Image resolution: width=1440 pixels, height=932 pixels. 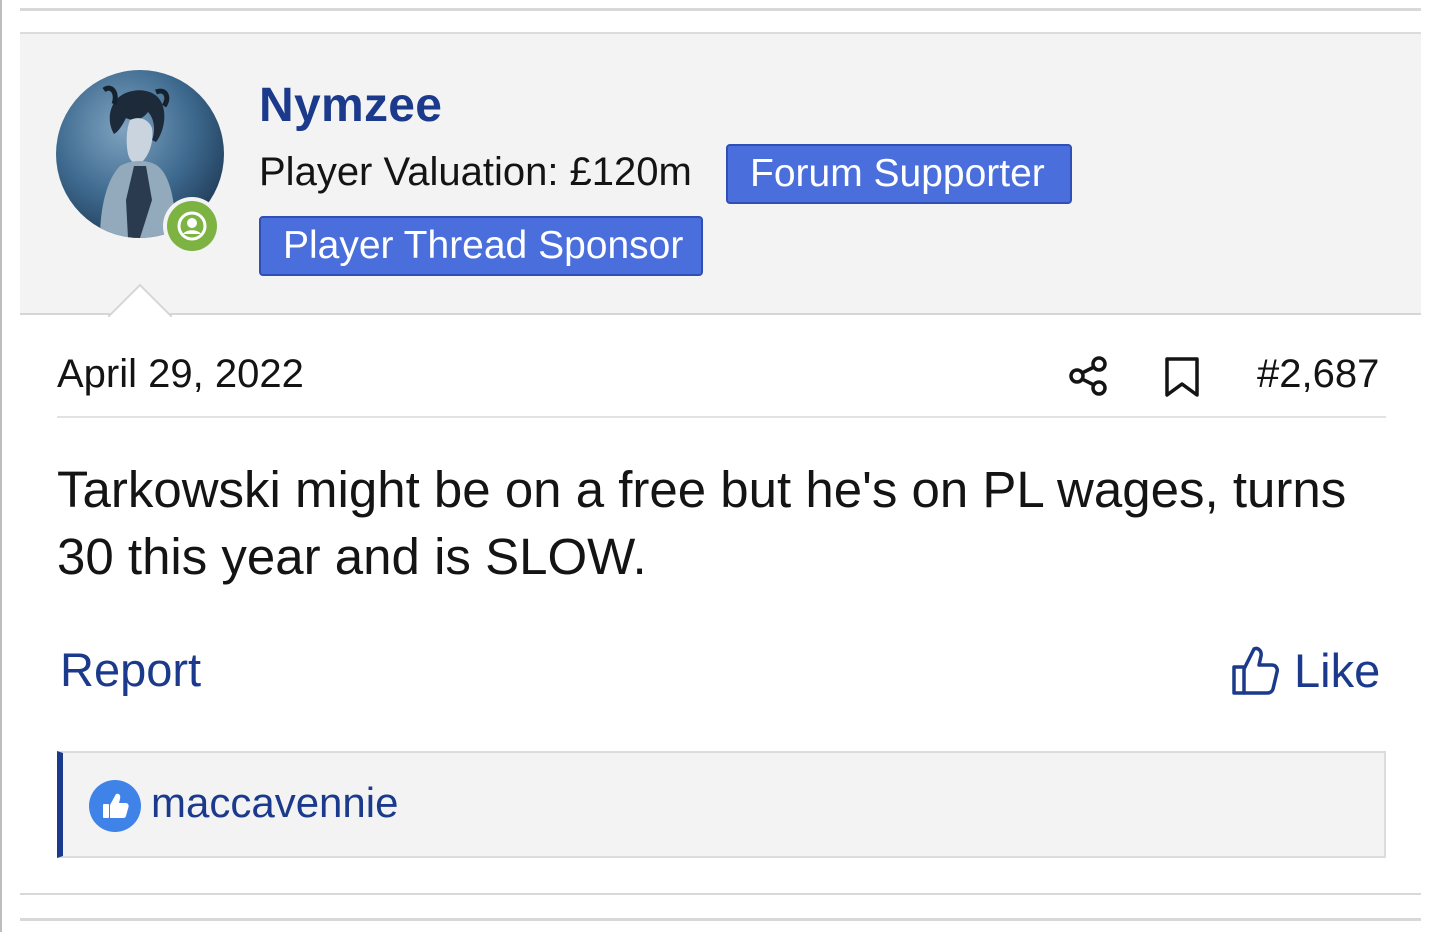 What do you see at coordinates (1337, 670) in the screenshot?
I see `like-label: Like` at bounding box center [1337, 670].